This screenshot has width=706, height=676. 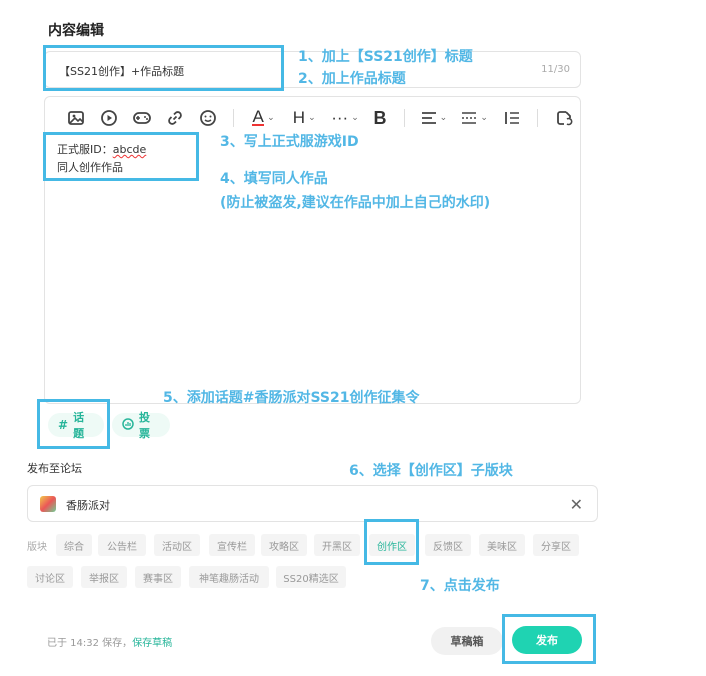 I want to click on board-chip-r2-2: 赛事区, so click(x=158, y=577).